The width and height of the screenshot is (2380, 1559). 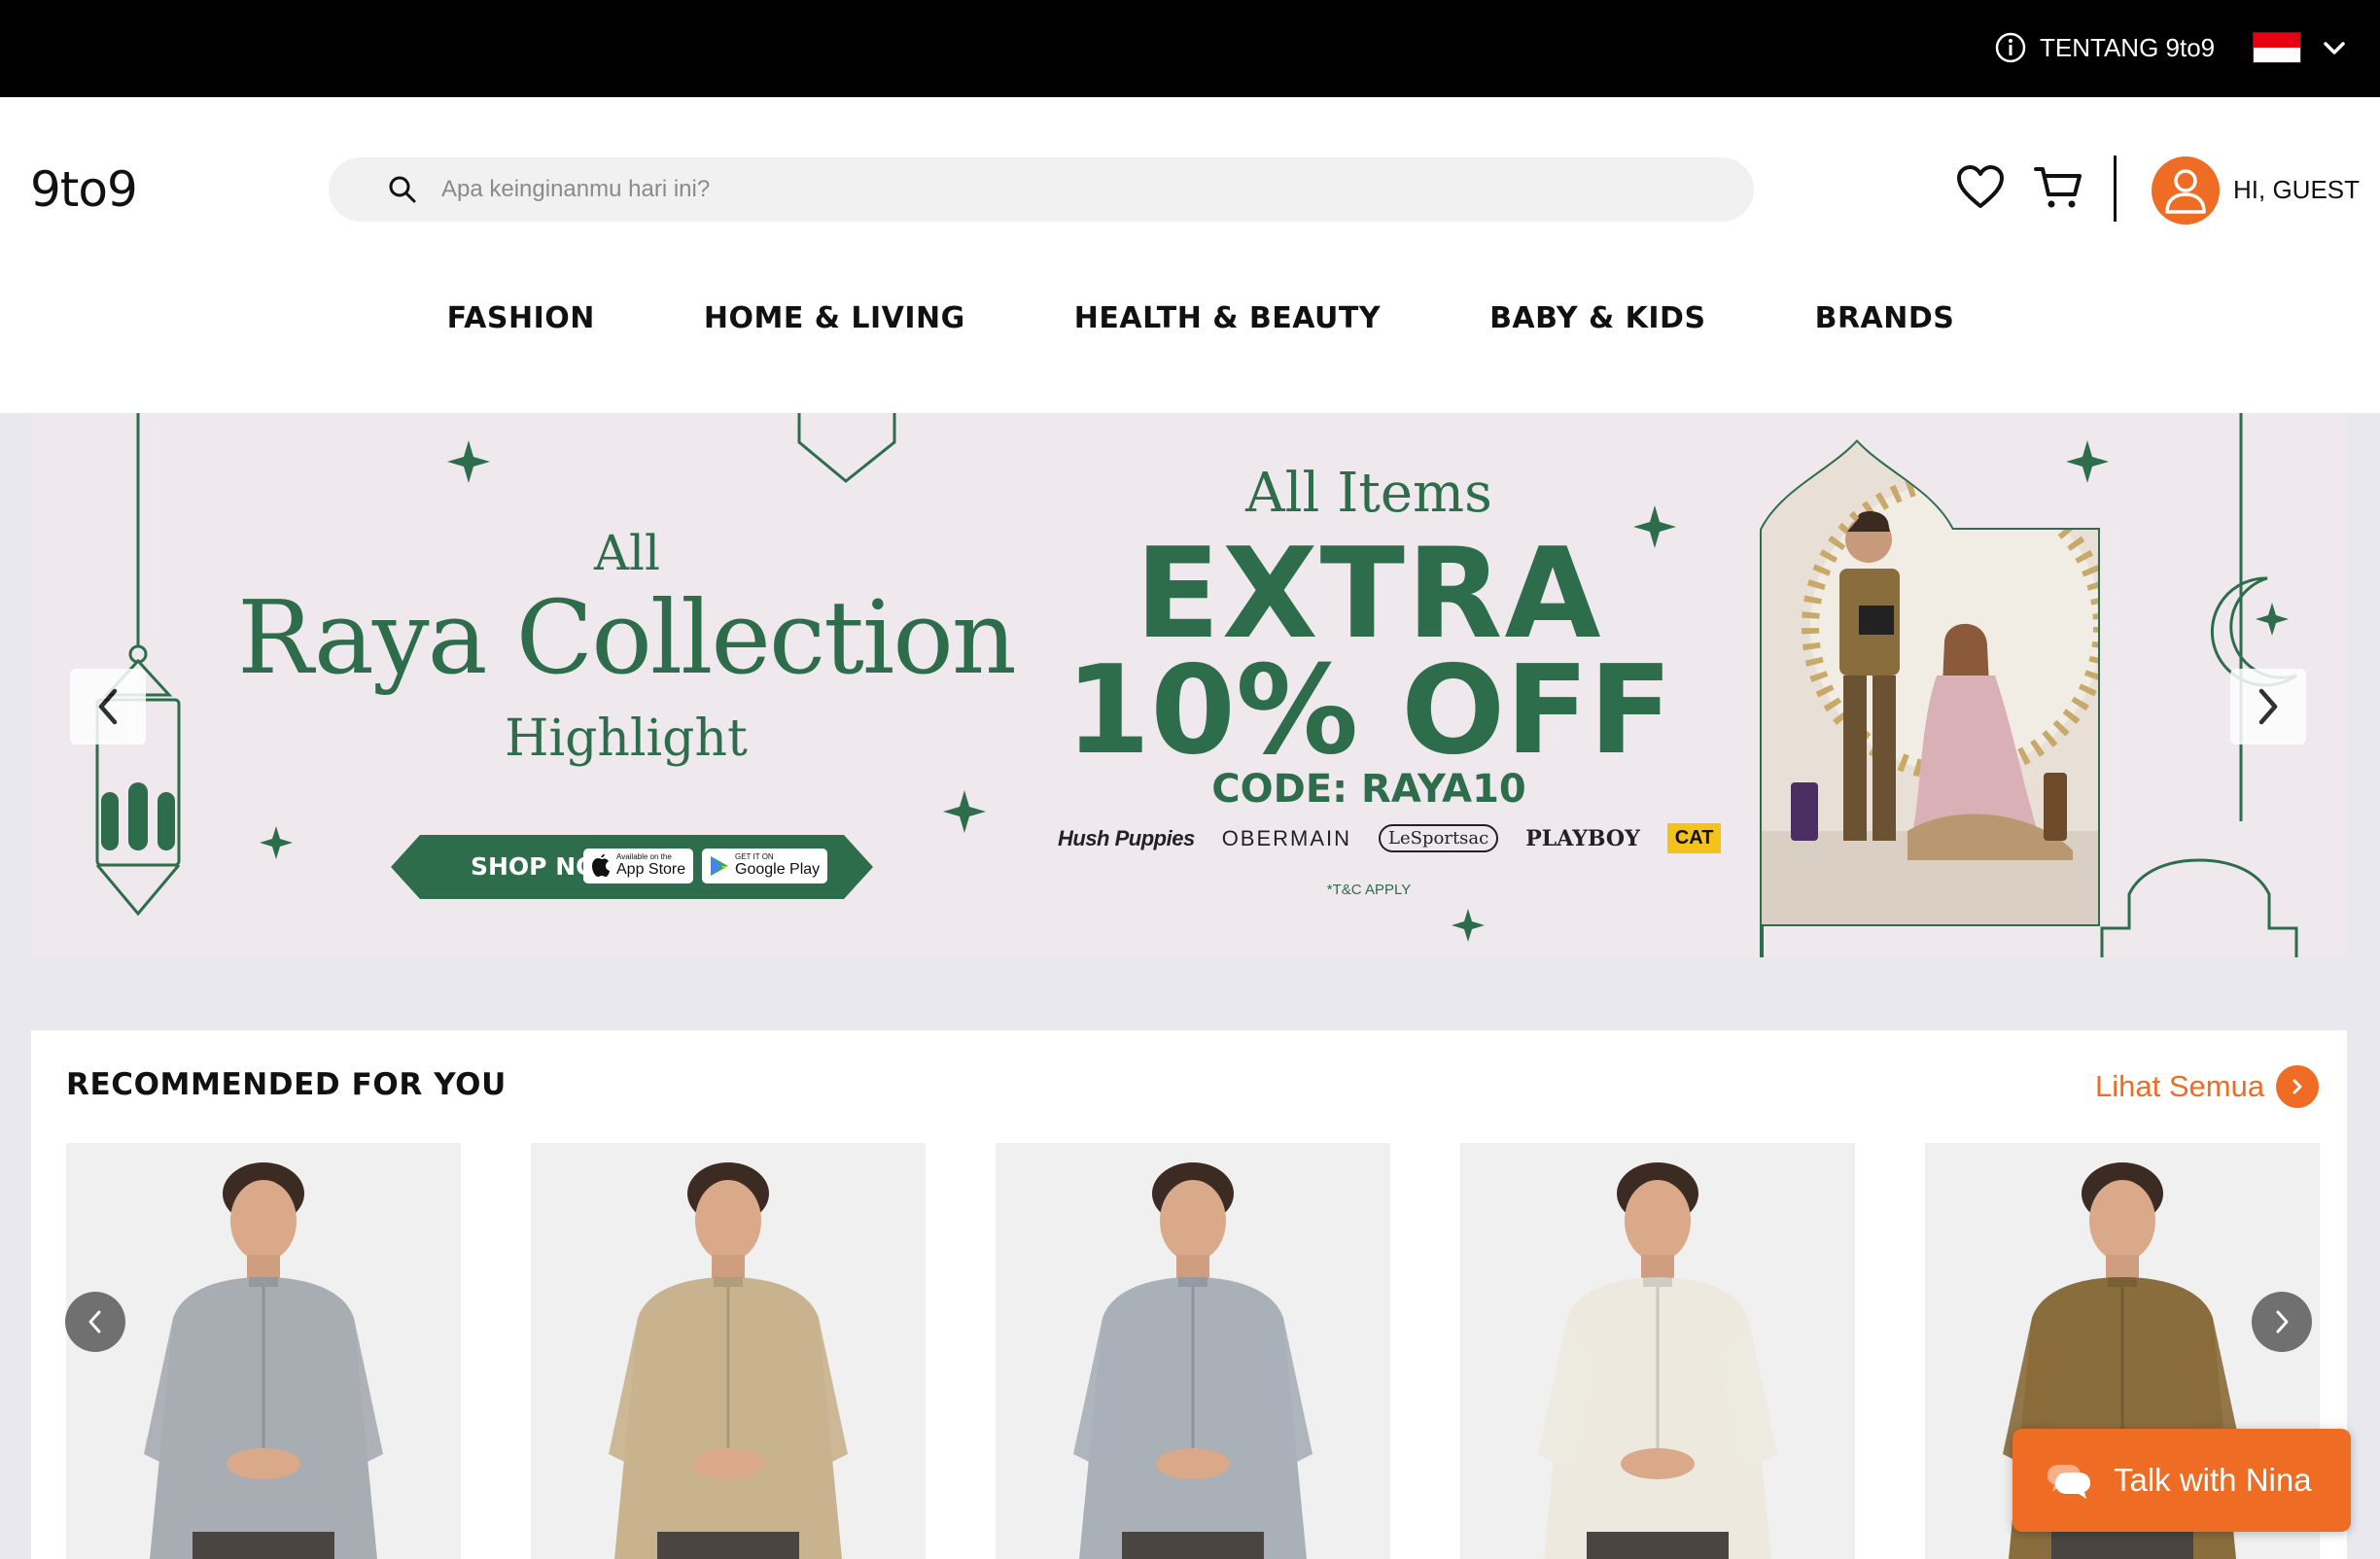 I want to click on banner-highlight-text: Highlight, so click(x=626, y=739).